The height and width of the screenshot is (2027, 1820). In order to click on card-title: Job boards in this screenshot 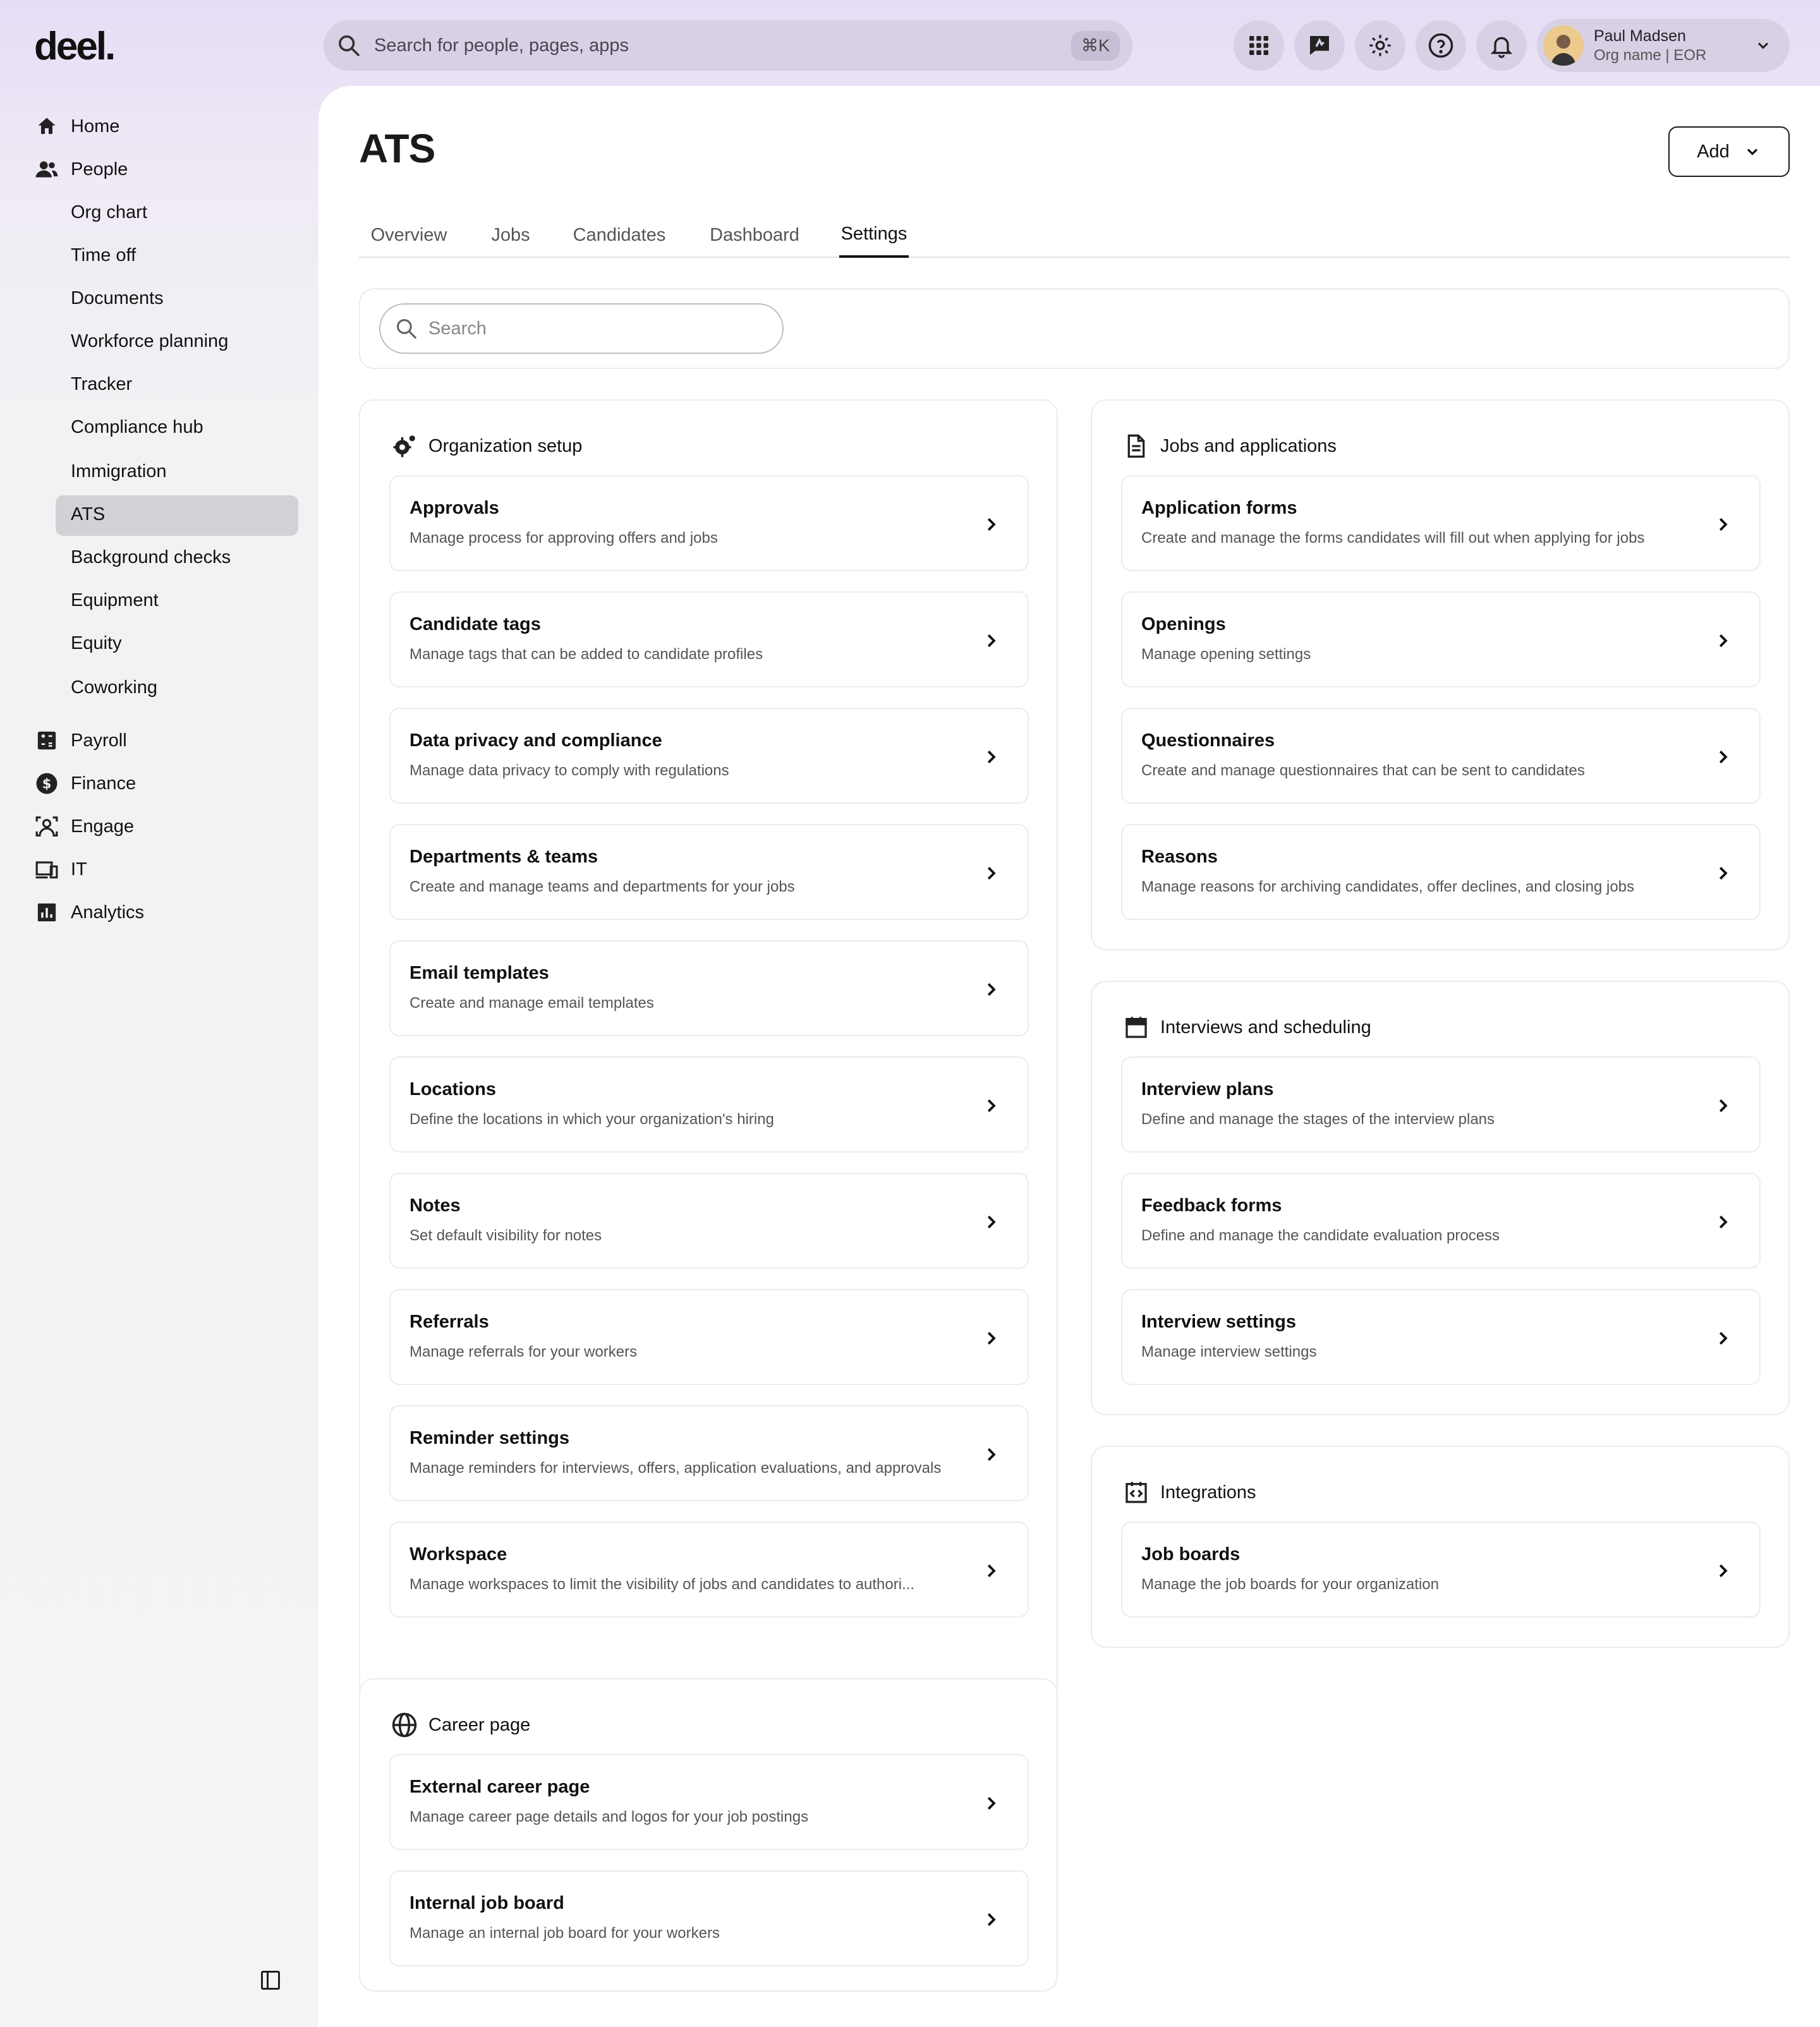, I will do `click(1191, 1554)`.